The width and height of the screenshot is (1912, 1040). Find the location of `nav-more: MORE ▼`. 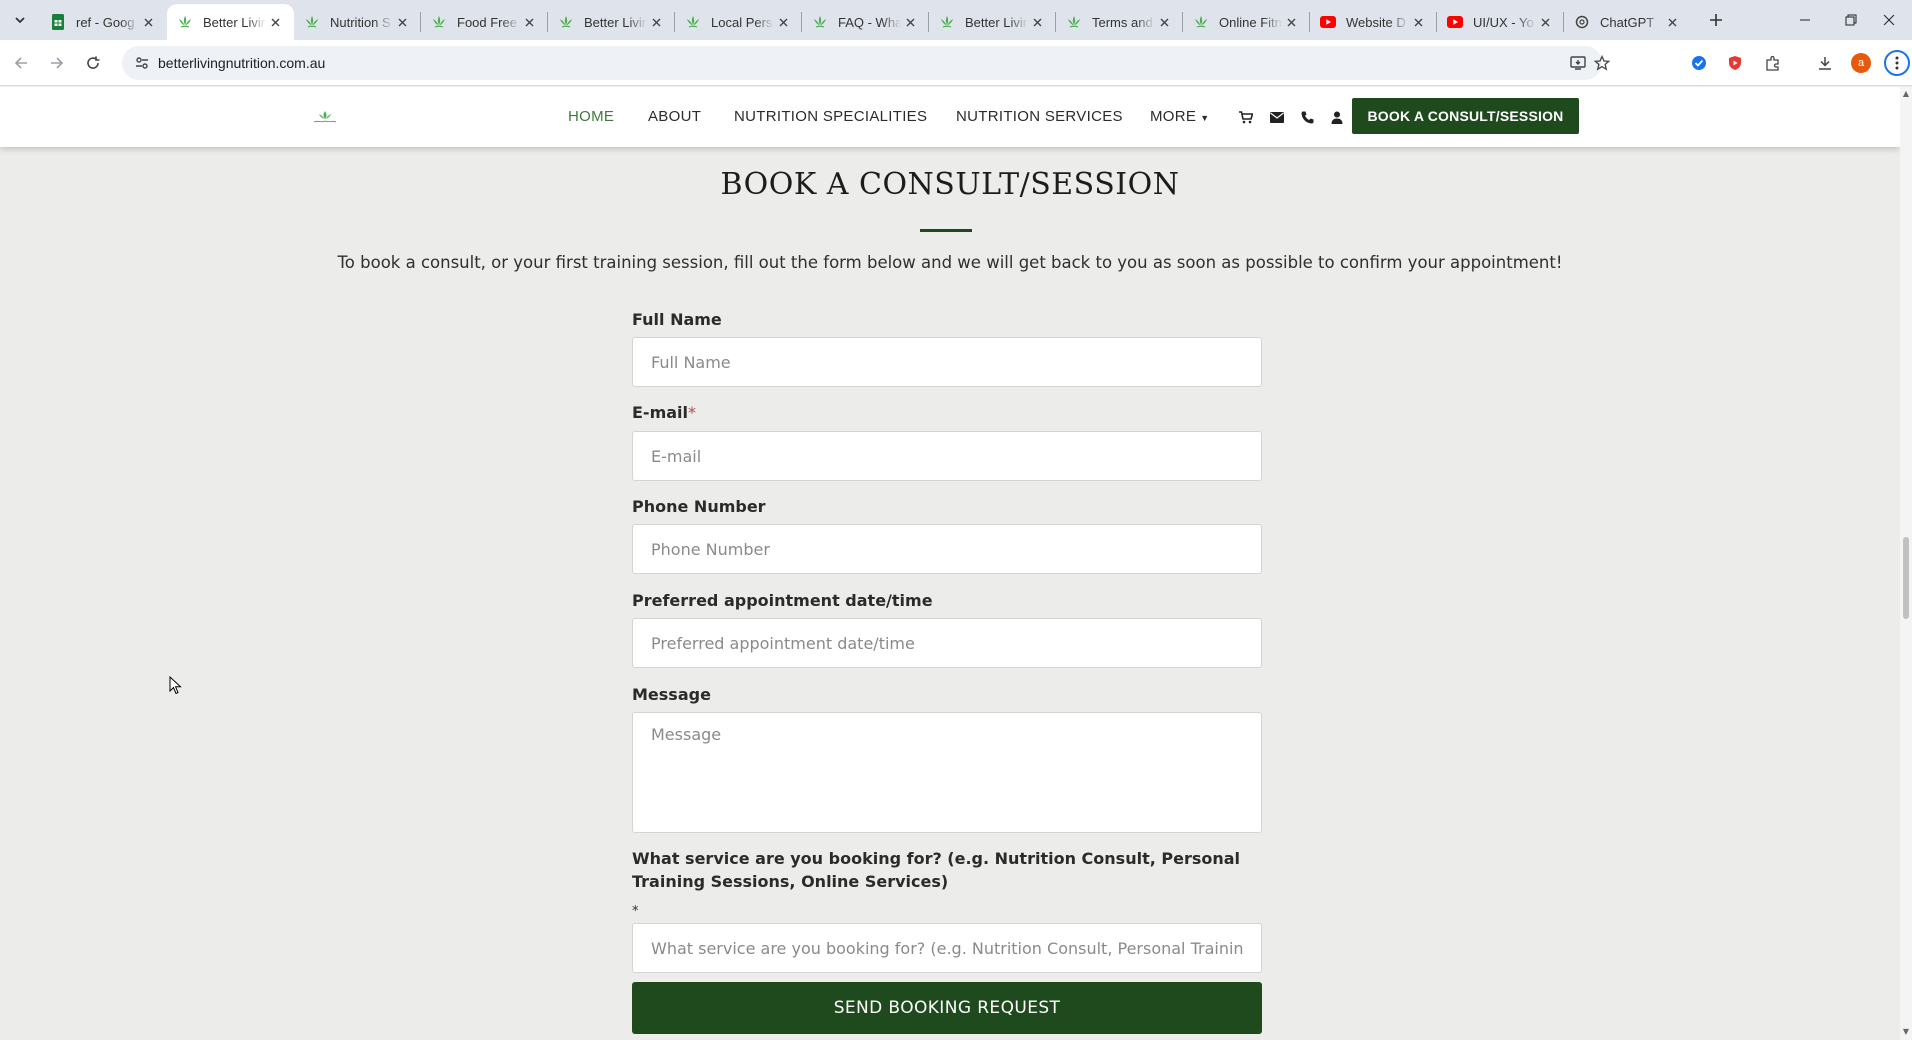

nav-more: MORE ▼ is located at coordinates (1179, 117).